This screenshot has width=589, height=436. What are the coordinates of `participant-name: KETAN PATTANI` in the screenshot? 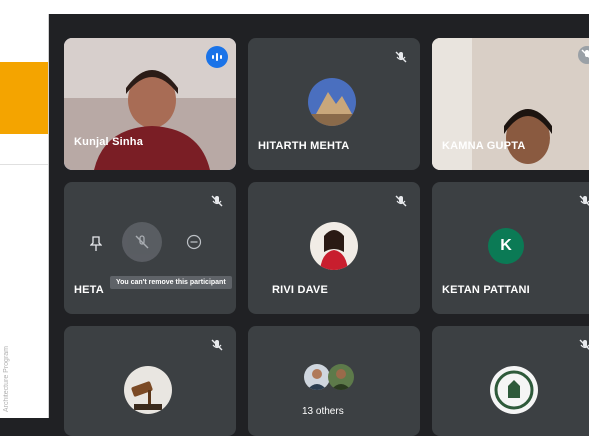 It's located at (486, 290).